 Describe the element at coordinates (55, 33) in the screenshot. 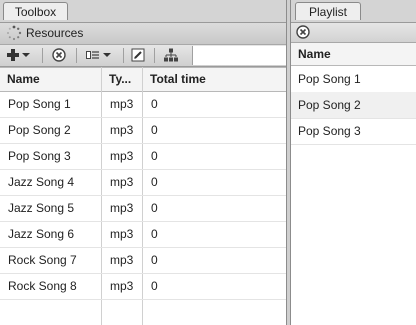

I see `section-title: Resources` at that location.